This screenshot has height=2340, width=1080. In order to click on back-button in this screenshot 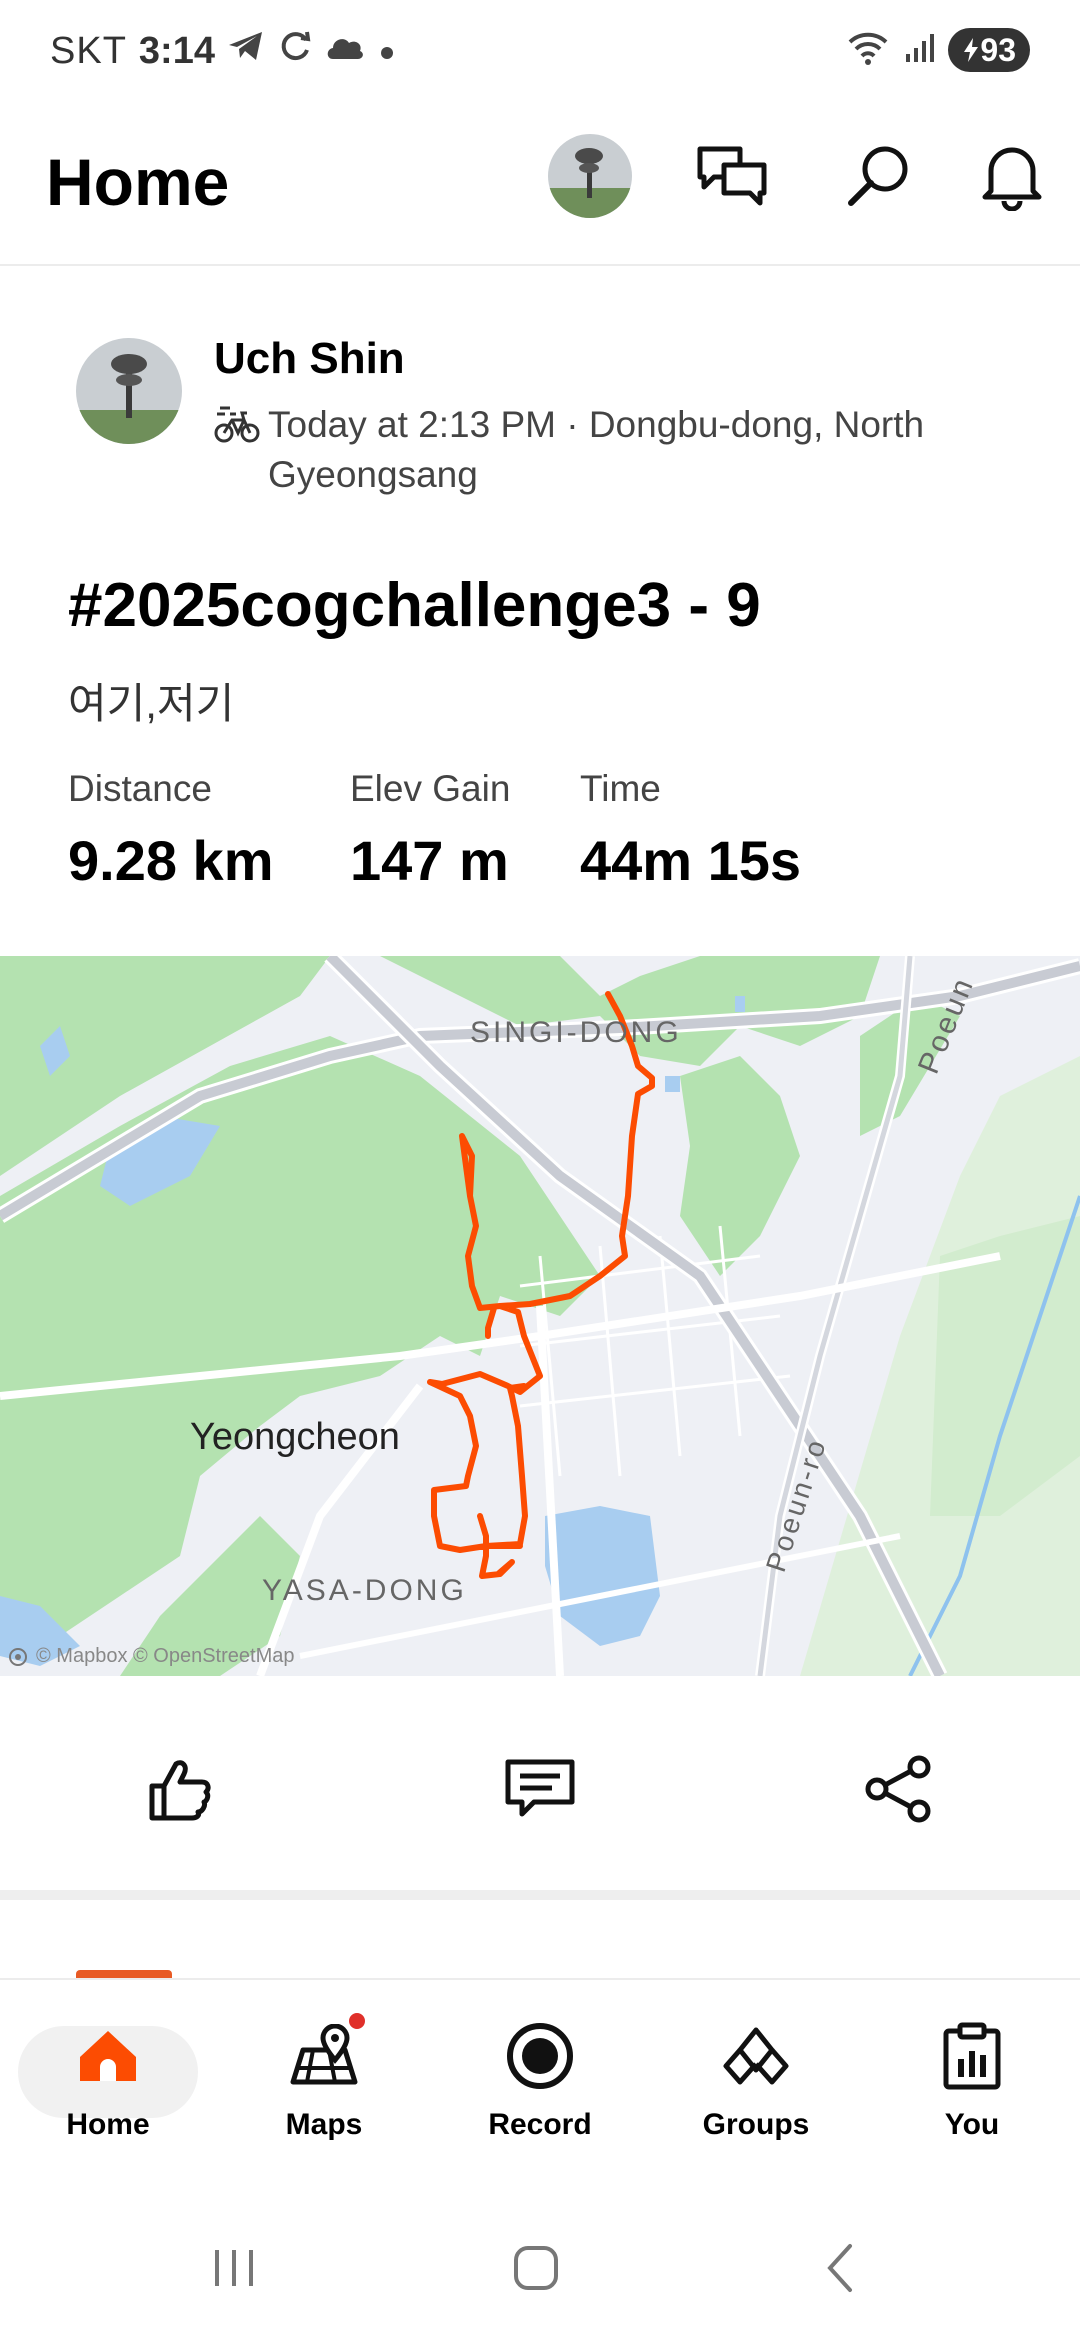, I will do `click(840, 2268)`.